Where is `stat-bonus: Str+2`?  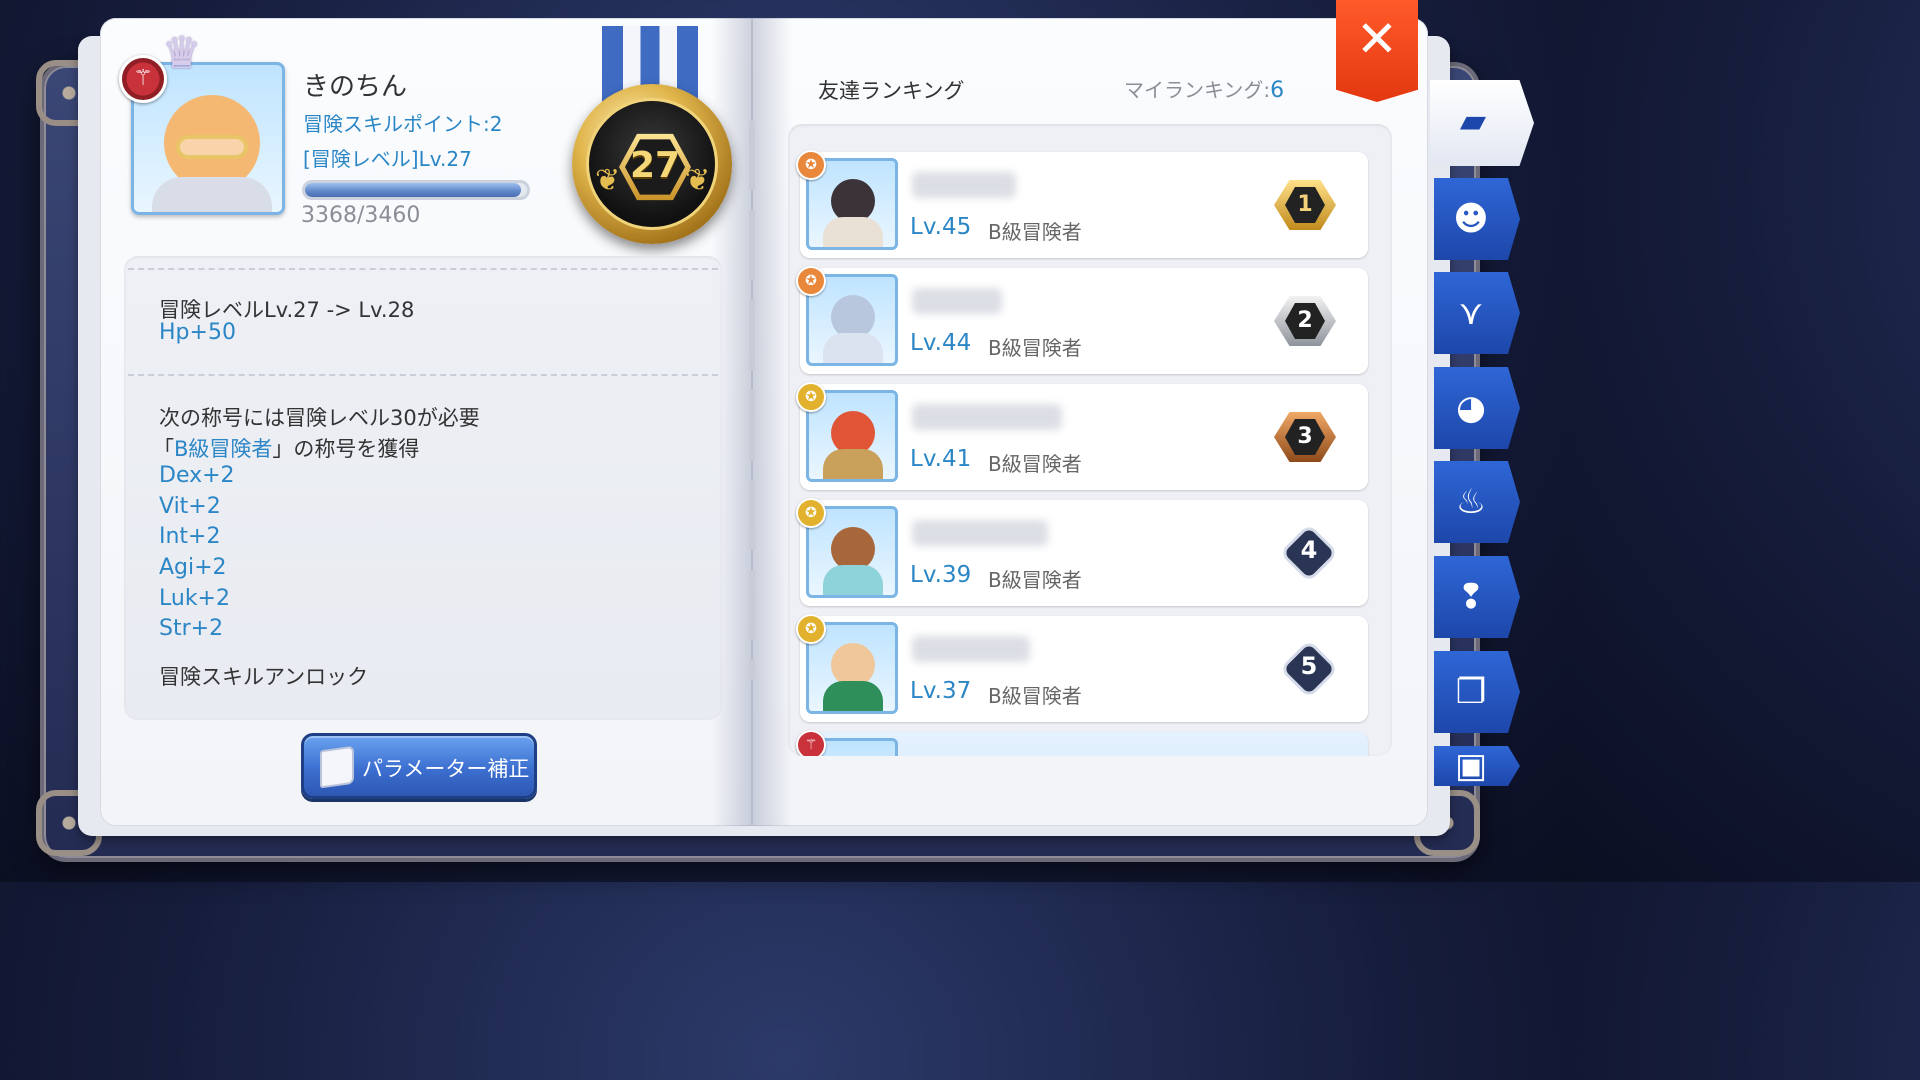
stat-bonus: Str+2 is located at coordinates (191, 628).